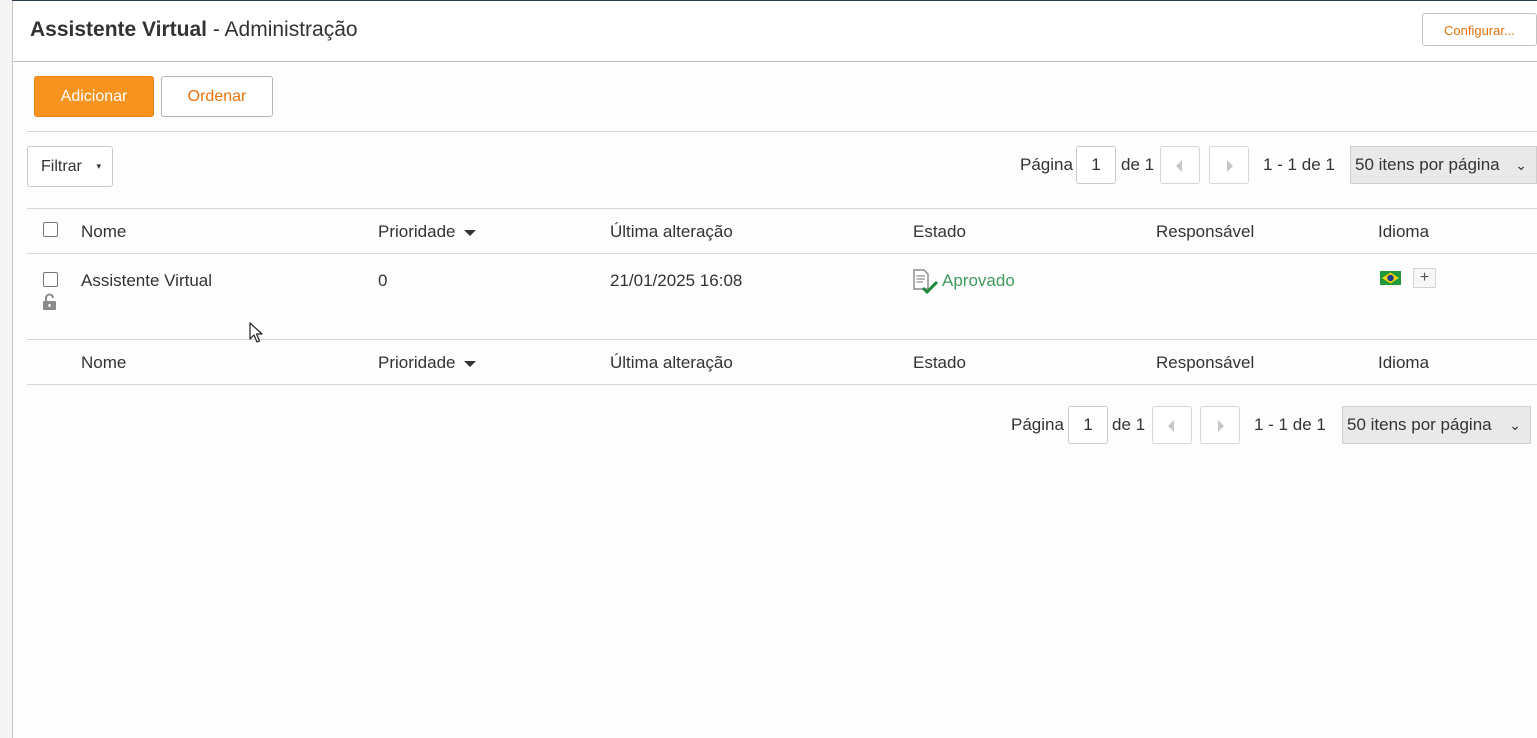 The image size is (1537, 738). I want to click on left-frame-border, so click(6, 369).